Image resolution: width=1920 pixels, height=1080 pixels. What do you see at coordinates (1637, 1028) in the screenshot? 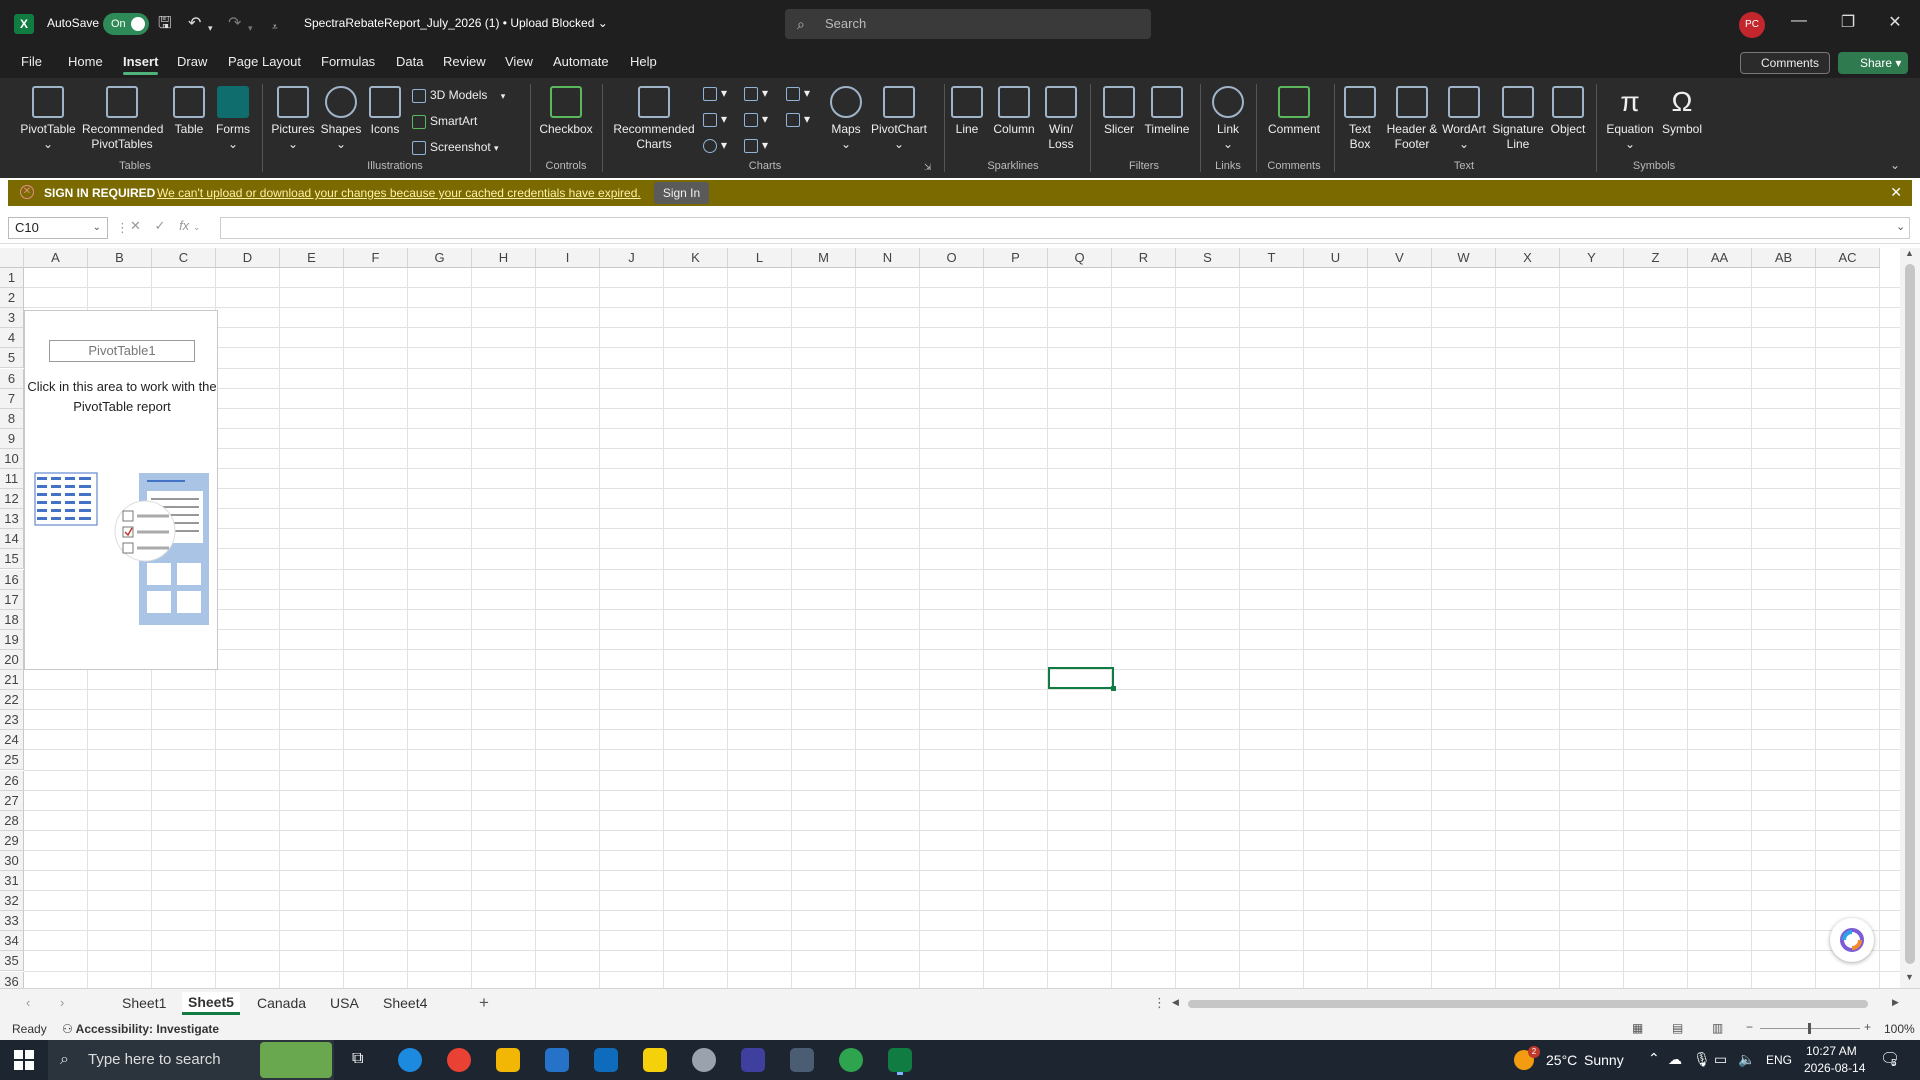
I see `normal-view-icon: ▦` at bounding box center [1637, 1028].